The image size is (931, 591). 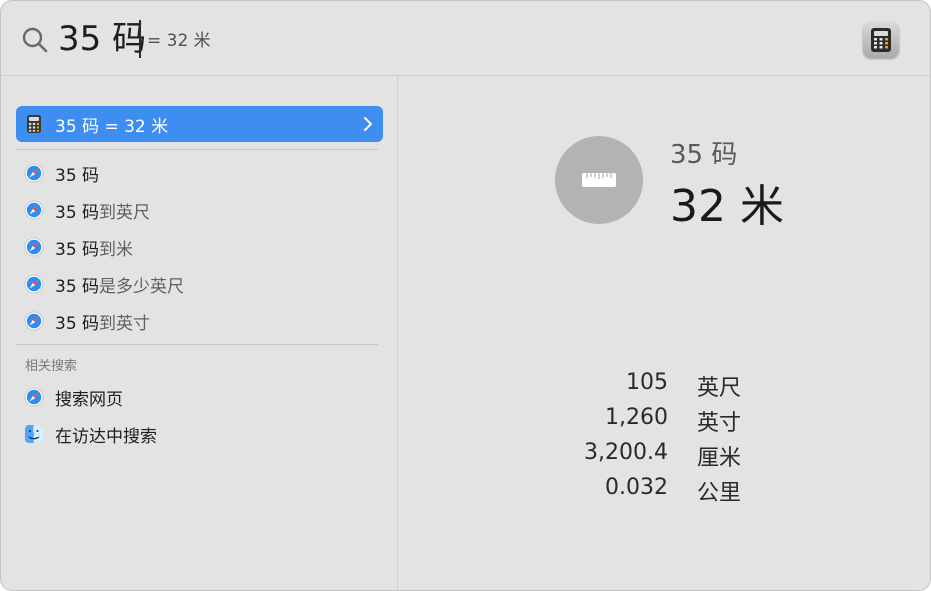 I want to click on suggestion-suffix: 到英寸, so click(x=125, y=323).